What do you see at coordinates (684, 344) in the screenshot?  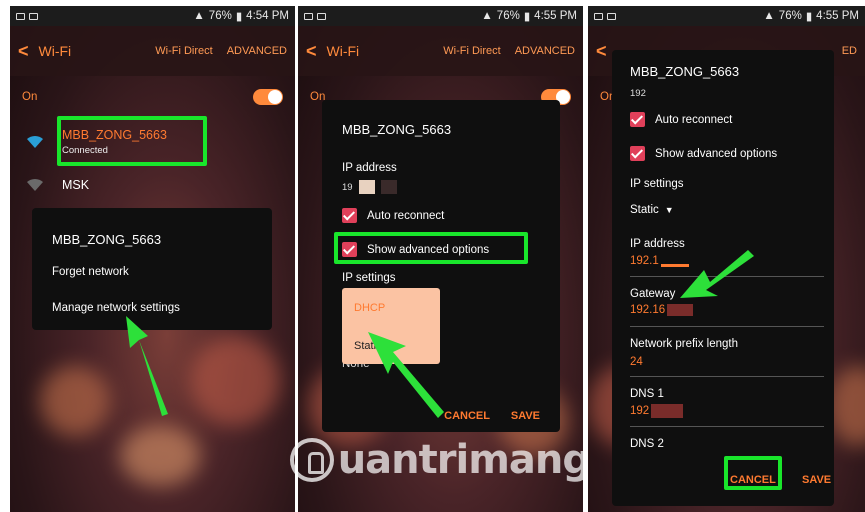 I see `prefix-length-label: Network prefix length` at bounding box center [684, 344].